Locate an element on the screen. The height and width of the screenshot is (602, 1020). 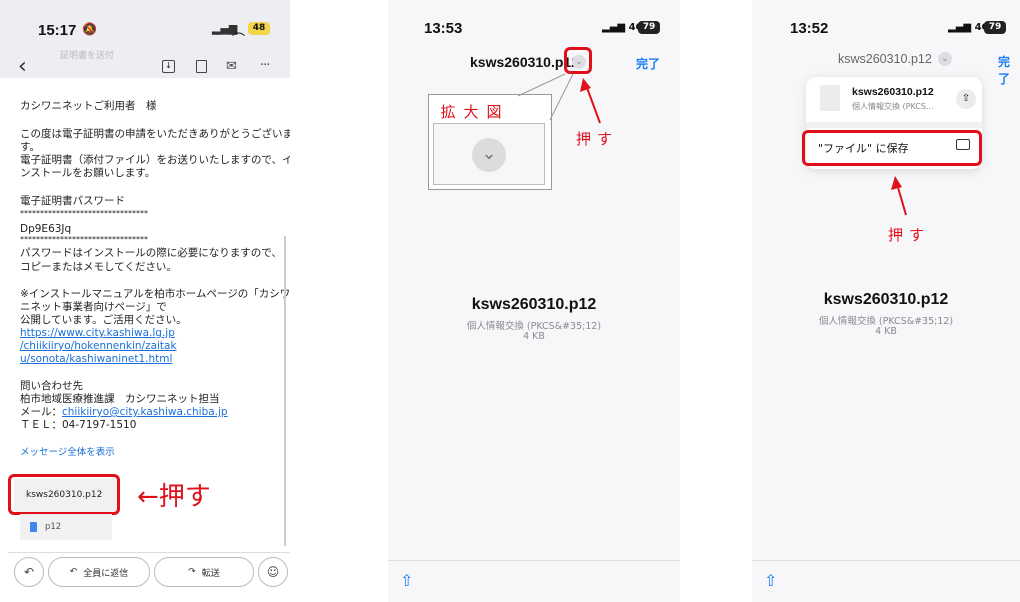
contact-mail: メール：chiikiiryo@city.kashiwa.chiba.jp is located at coordinates (124, 412).